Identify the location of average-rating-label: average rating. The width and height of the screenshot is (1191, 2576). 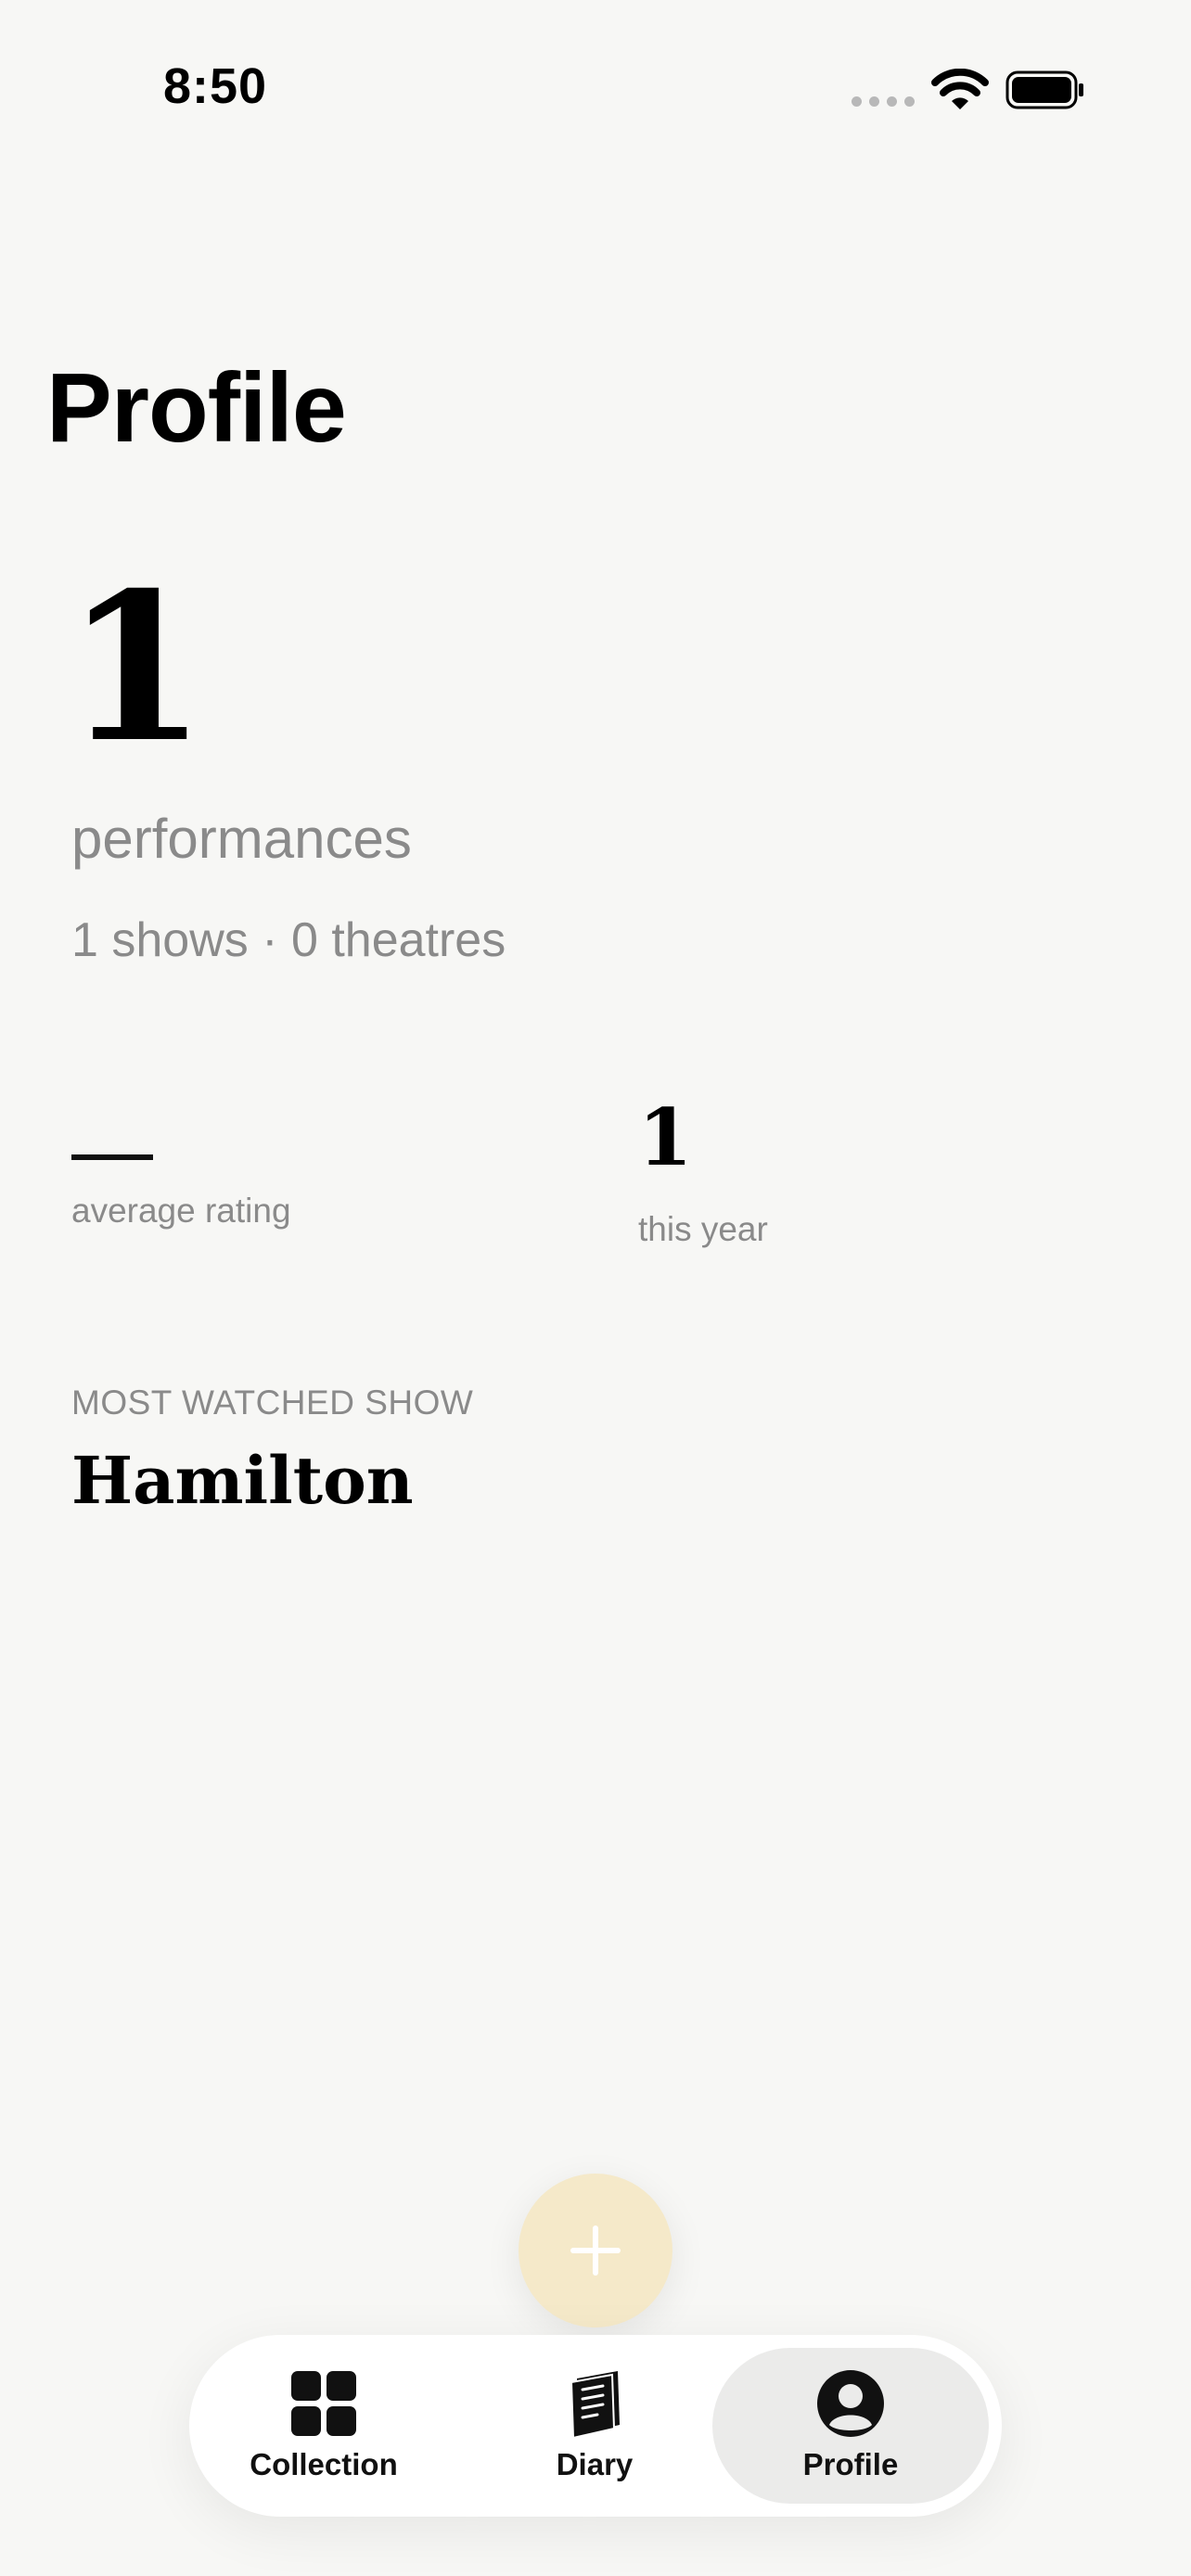
(181, 1211).